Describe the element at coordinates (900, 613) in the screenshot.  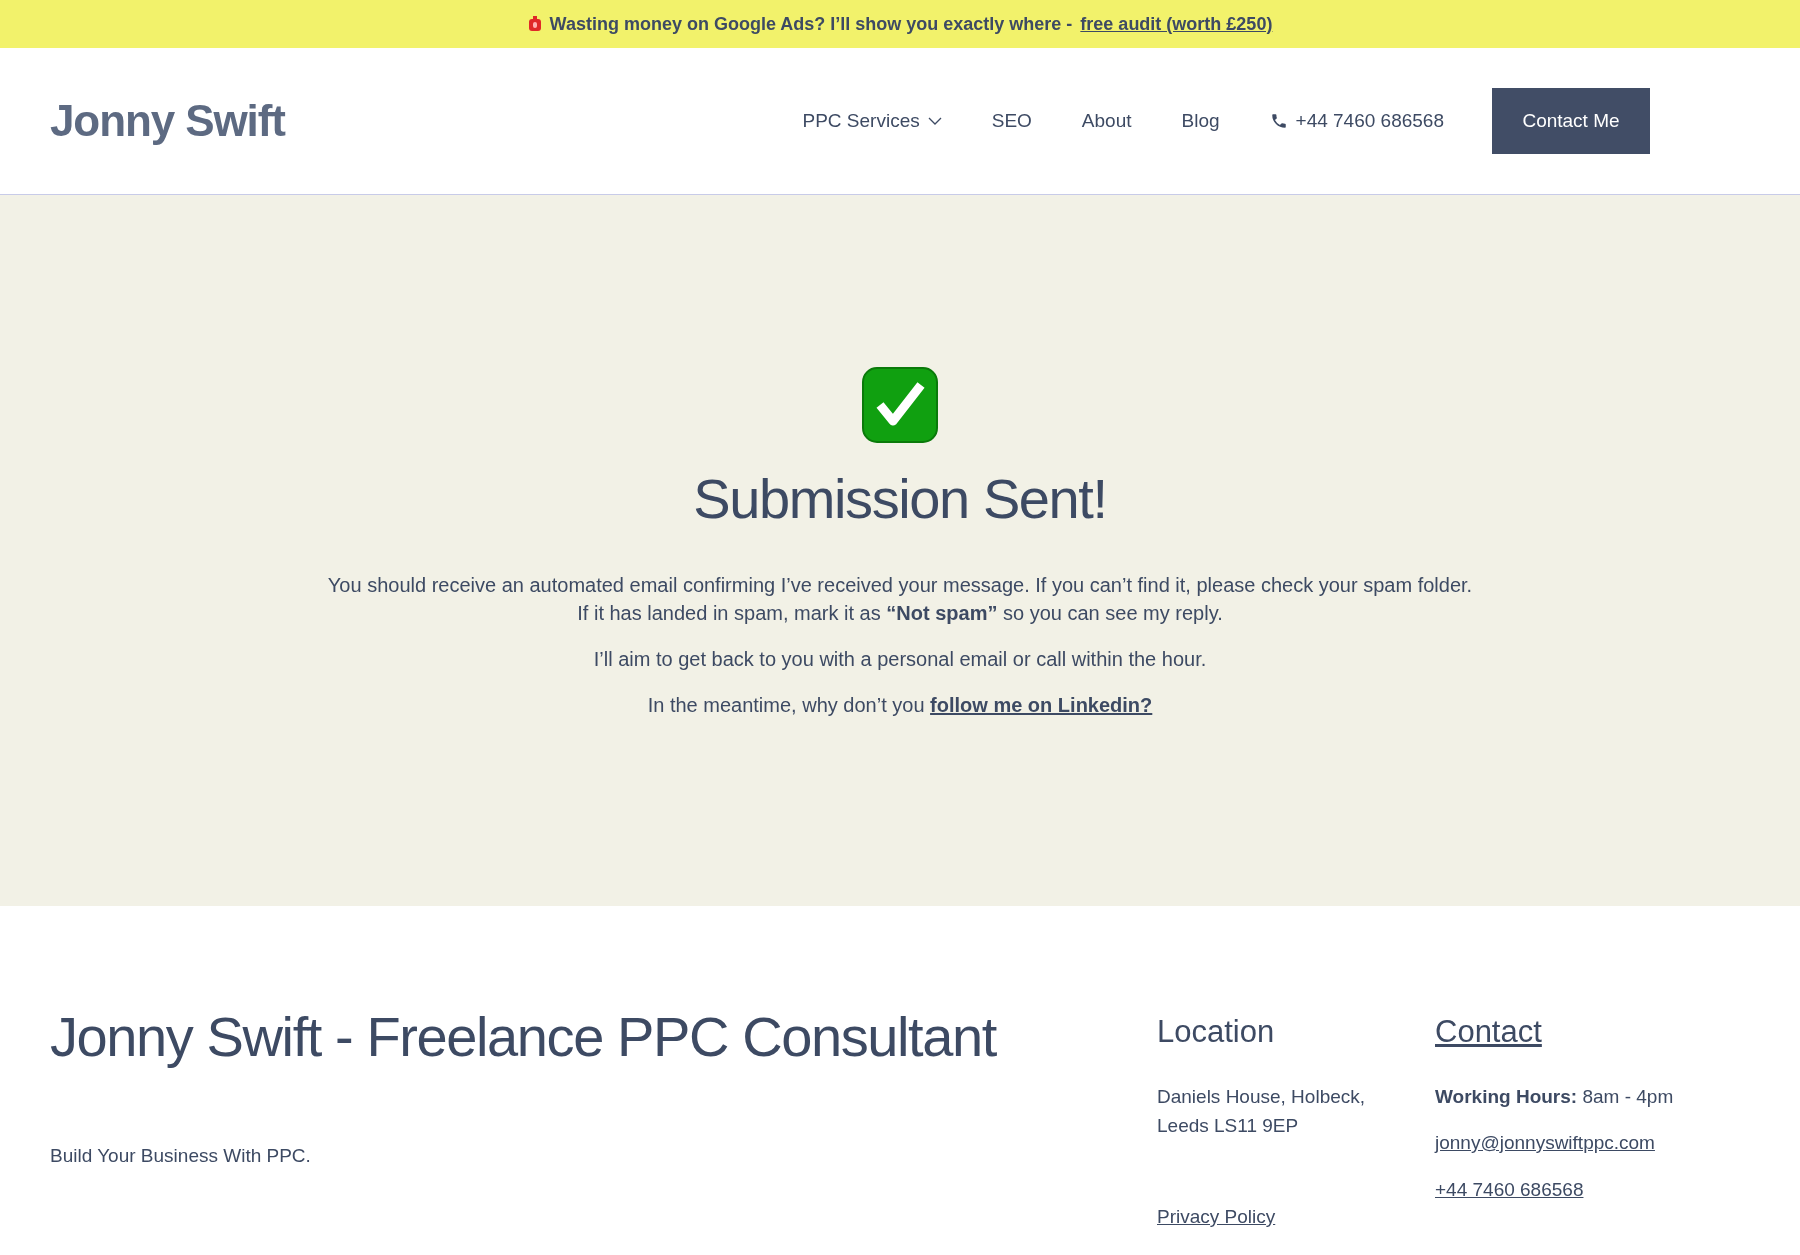
I see `message-text: If it has landed in spam, mark it as “Not spam” so you can see my reply.` at that location.